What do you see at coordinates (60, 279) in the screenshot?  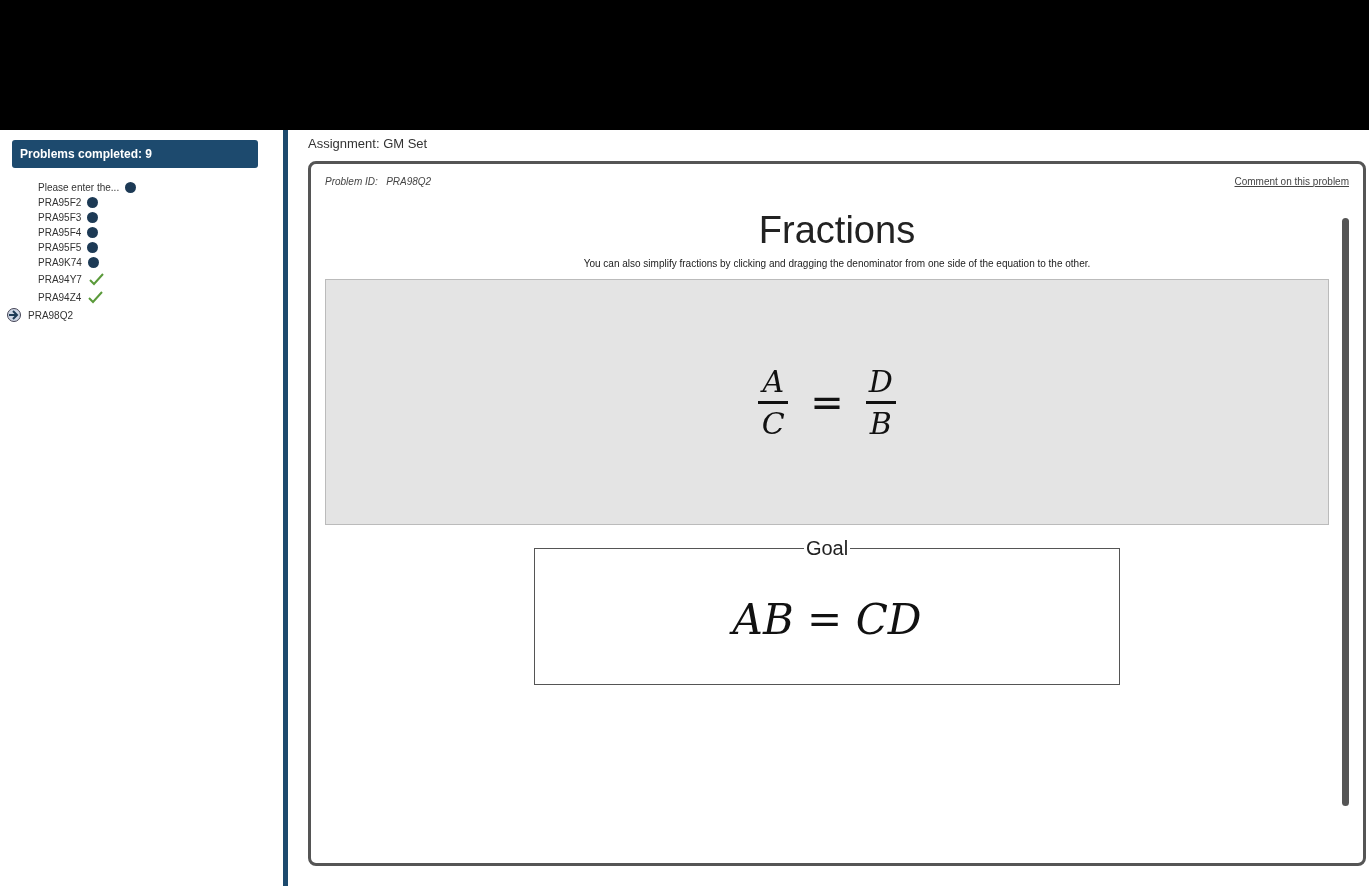 I see `problem-link: PRA94Y7` at bounding box center [60, 279].